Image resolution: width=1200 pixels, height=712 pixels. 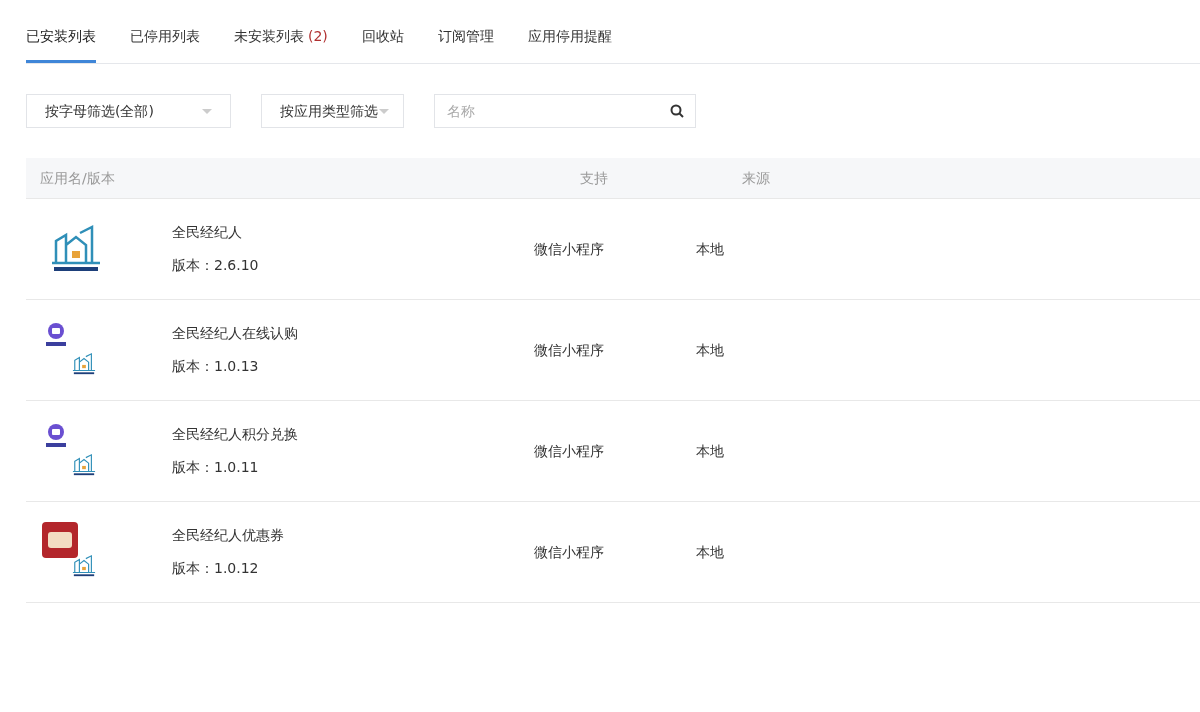 What do you see at coordinates (77, 178) in the screenshot?
I see `column-header: 应用名/版本` at bounding box center [77, 178].